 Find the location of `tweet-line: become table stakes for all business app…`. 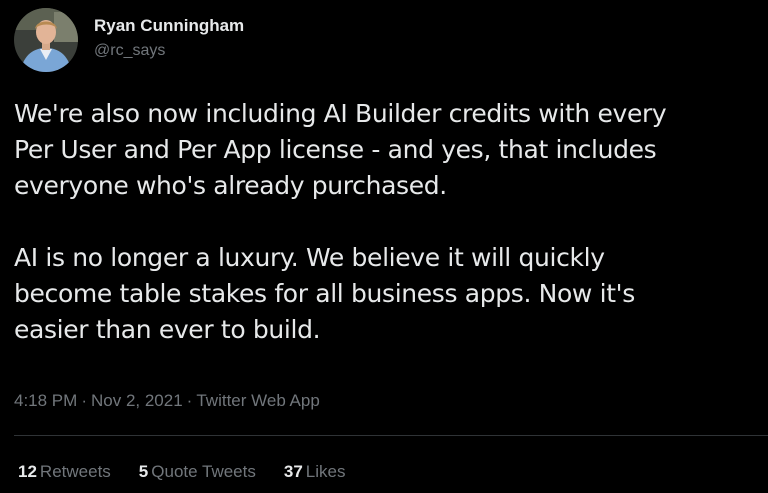

tweet-line: become table stakes for all business app… is located at coordinates (324, 293).